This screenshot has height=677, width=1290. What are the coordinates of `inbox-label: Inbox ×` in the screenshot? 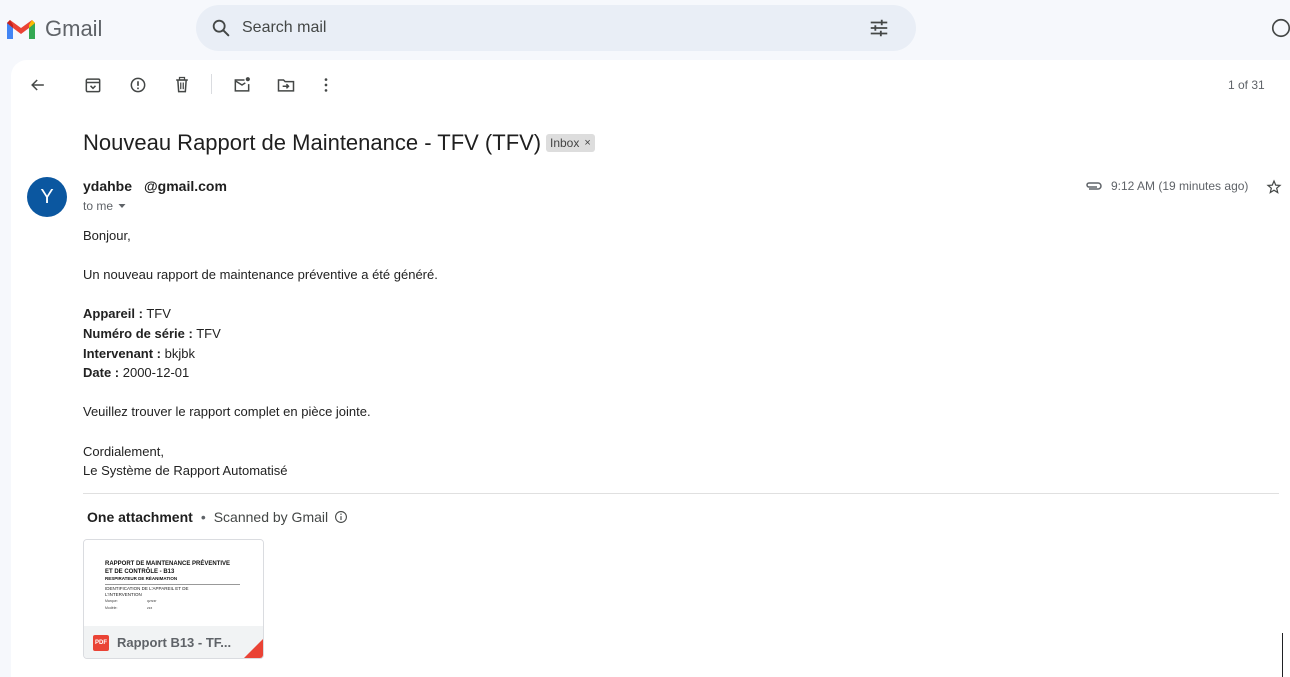 It's located at (570, 143).